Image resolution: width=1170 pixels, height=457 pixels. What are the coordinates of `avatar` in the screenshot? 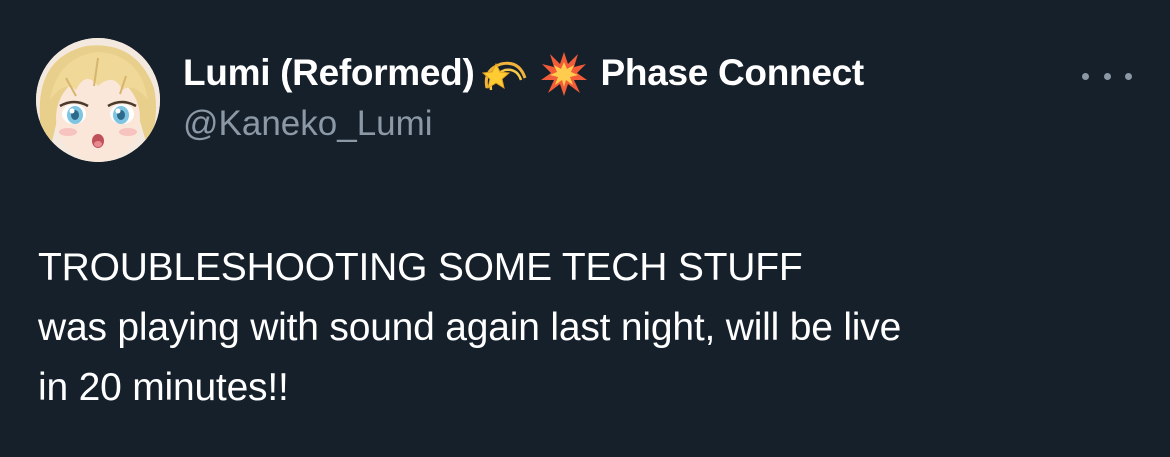 It's located at (98, 100).